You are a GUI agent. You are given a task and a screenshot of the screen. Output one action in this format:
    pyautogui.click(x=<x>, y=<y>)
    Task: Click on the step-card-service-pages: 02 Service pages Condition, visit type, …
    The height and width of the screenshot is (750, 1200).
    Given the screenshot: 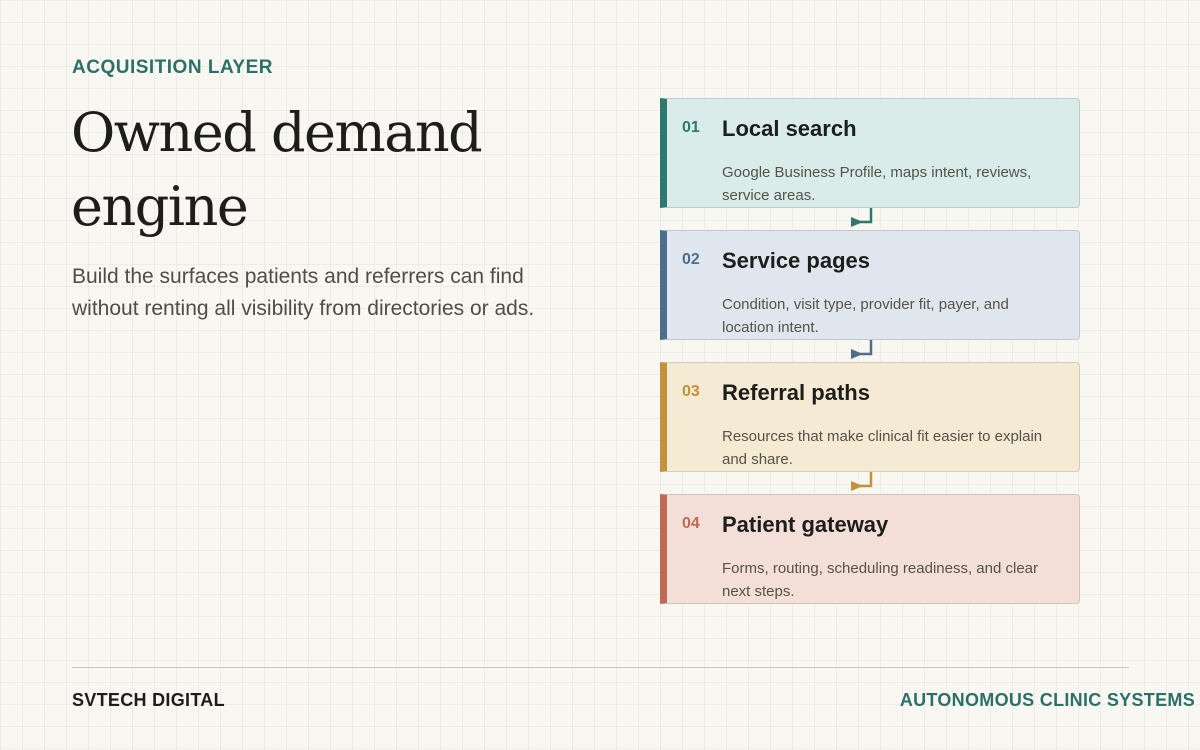 What is the action you would take?
    pyautogui.click(x=870, y=285)
    